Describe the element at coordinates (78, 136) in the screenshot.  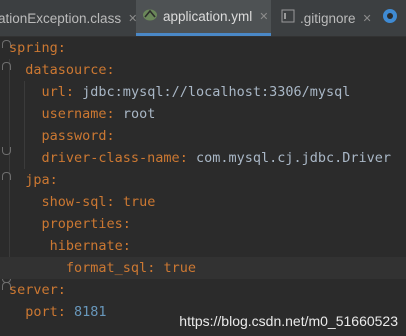
I see `code-line: password:` at that location.